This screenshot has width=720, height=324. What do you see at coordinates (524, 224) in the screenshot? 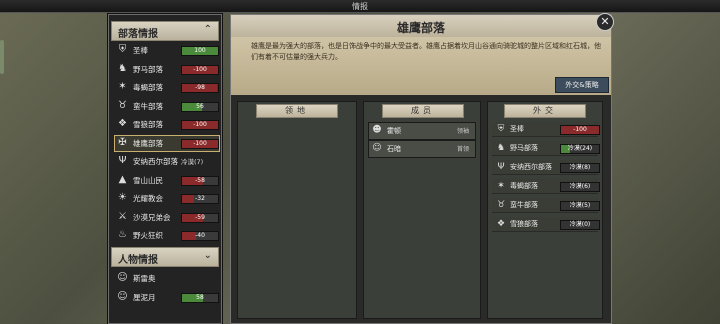
I see `diplomacy-tribe-name: 雪狼部落` at bounding box center [524, 224].